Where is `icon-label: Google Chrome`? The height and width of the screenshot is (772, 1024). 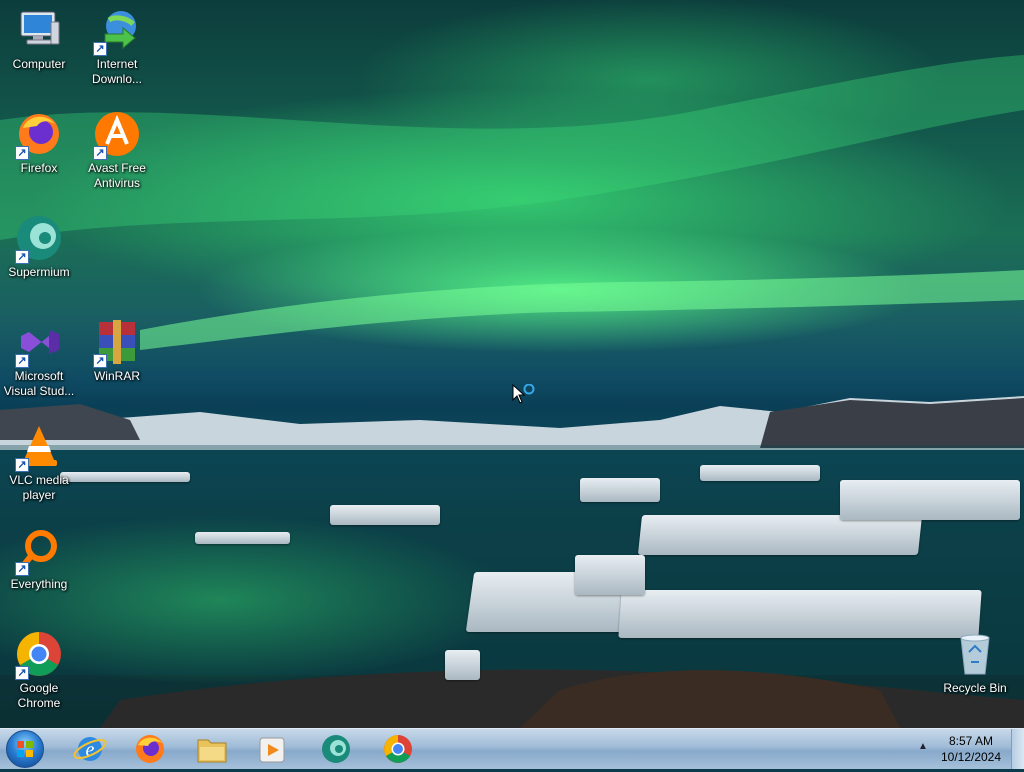 icon-label: Google Chrome is located at coordinates (39, 695).